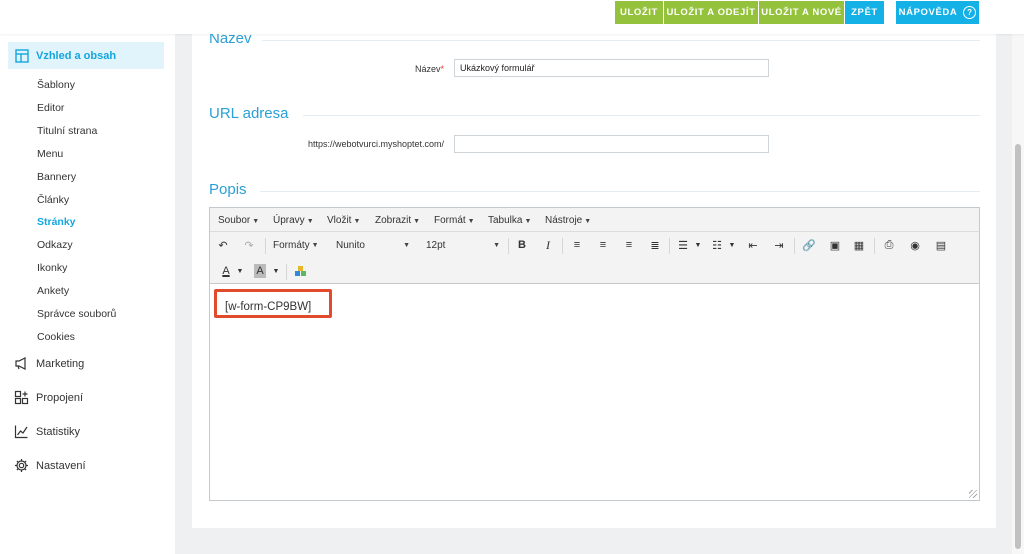 The width and height of the screenshot is (1024, 554). Describe the element at coordinates (801, 12) in the screenshot. I see `save-and-new-button: ULOŽIT A NOVÉ` at that location.